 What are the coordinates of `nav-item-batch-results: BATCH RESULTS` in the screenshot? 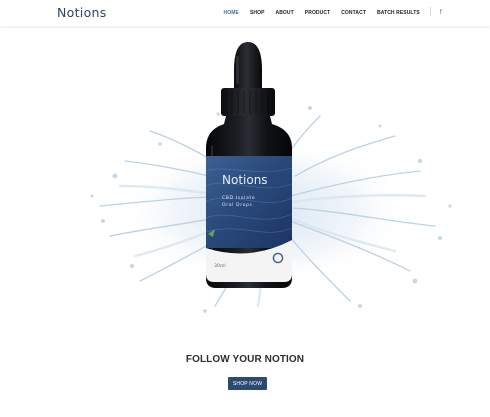 It's located at (398, 13).